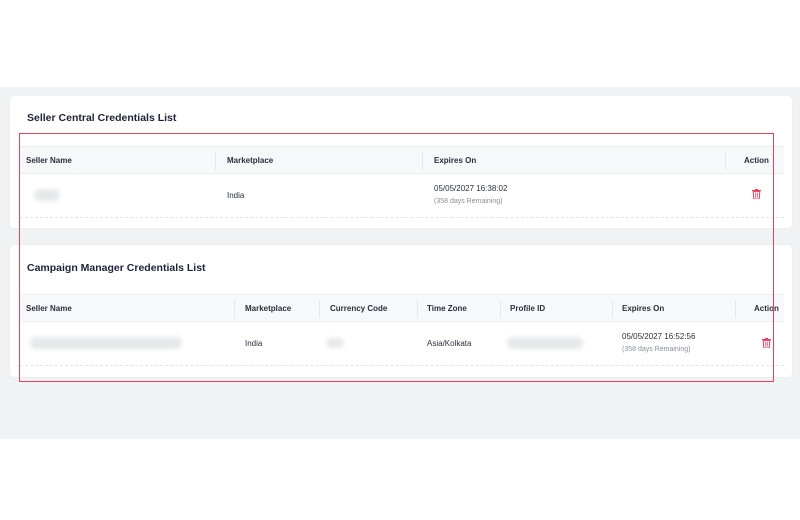 This screenshot has height=520, width=800. I want to click on row-expires-on: 05/05/2027 16:38:02, so click(471, 188).